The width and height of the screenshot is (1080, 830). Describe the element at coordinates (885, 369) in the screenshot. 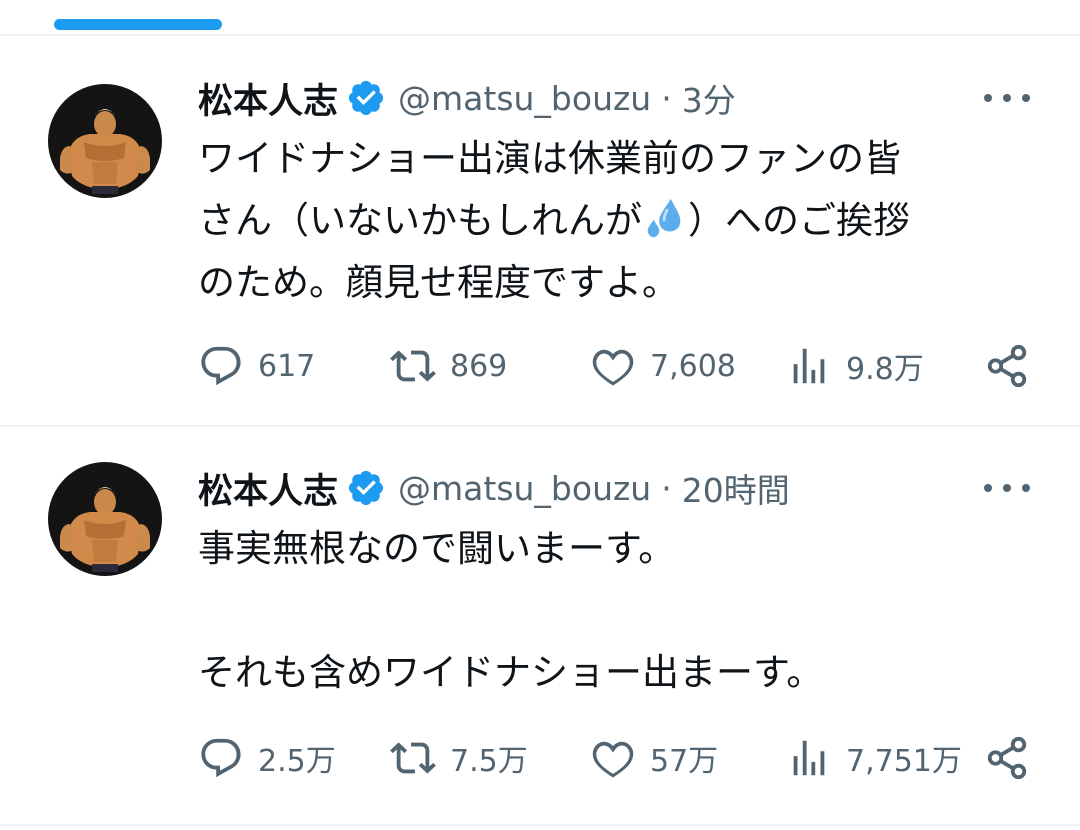

I see `view-count: 9.8万` at that location.